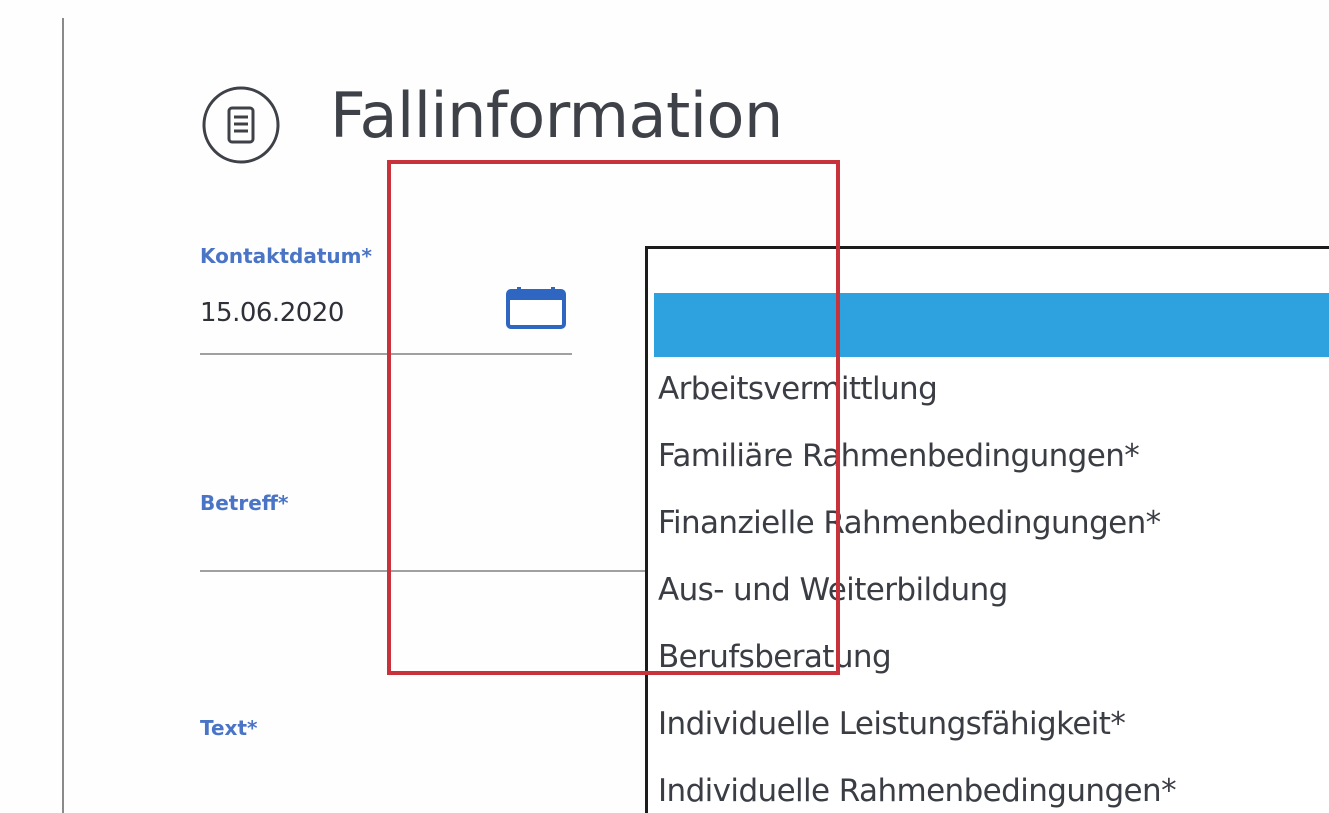 Image resolution: width=1329 pixels, height=813 pixels. What do you see at coordinates (899, 456) in the screenshot?
I see `dropdown-option: Familiäre Rahmenbedingungen*` at bounding box center [899, 456].